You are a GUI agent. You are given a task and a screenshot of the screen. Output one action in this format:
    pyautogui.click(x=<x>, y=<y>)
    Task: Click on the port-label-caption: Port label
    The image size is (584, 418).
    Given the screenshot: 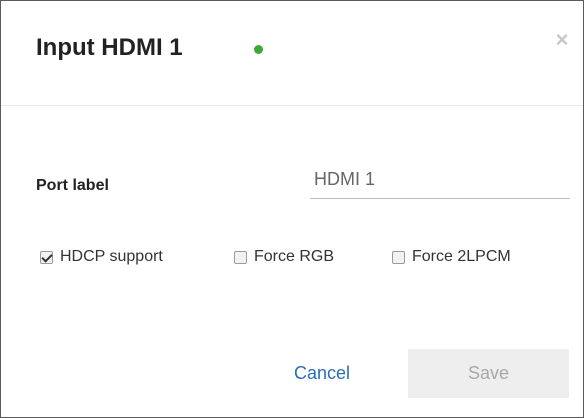 What is the action you would take?
    pyautogui.click(x=72, y=185)
    